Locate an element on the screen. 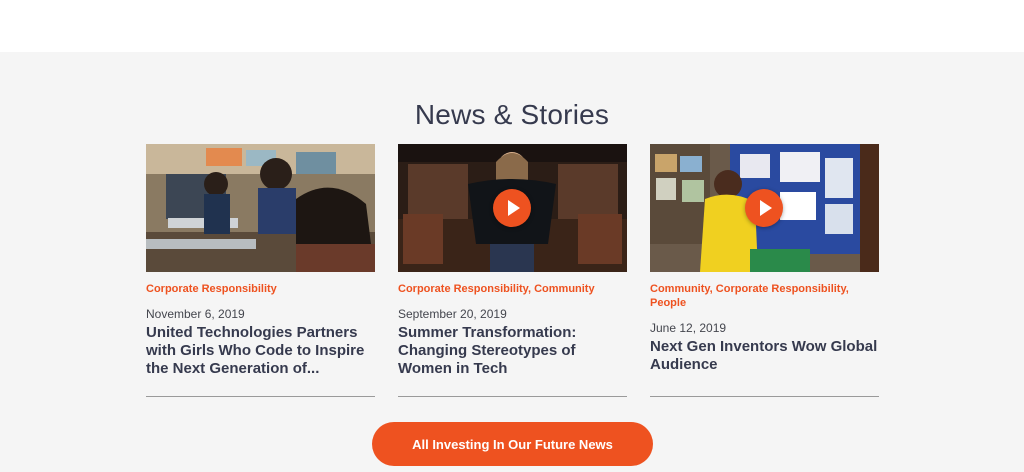 The height and width of the screenshot is (472, 1024). section-title: News & Stories is located at coordinates (512, 114).